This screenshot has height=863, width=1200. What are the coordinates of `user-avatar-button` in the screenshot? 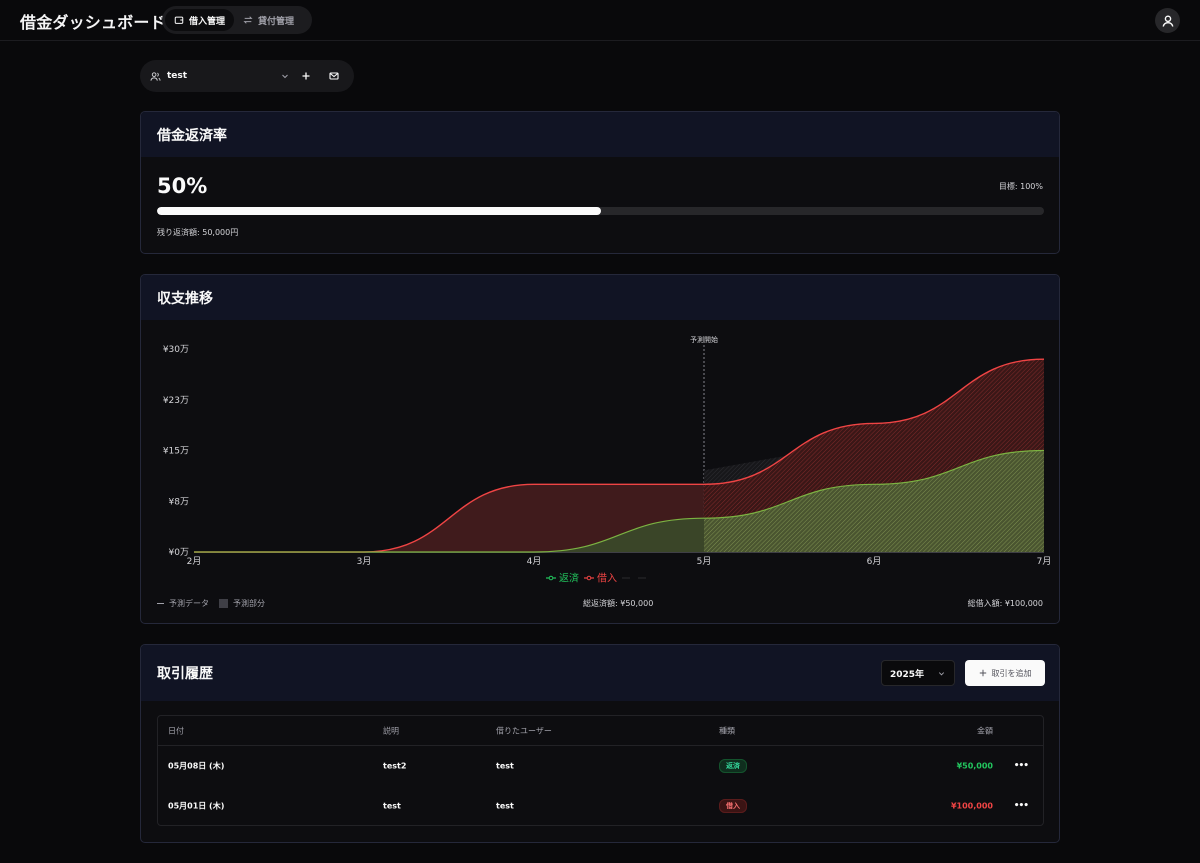 It's located at (1167, 20).